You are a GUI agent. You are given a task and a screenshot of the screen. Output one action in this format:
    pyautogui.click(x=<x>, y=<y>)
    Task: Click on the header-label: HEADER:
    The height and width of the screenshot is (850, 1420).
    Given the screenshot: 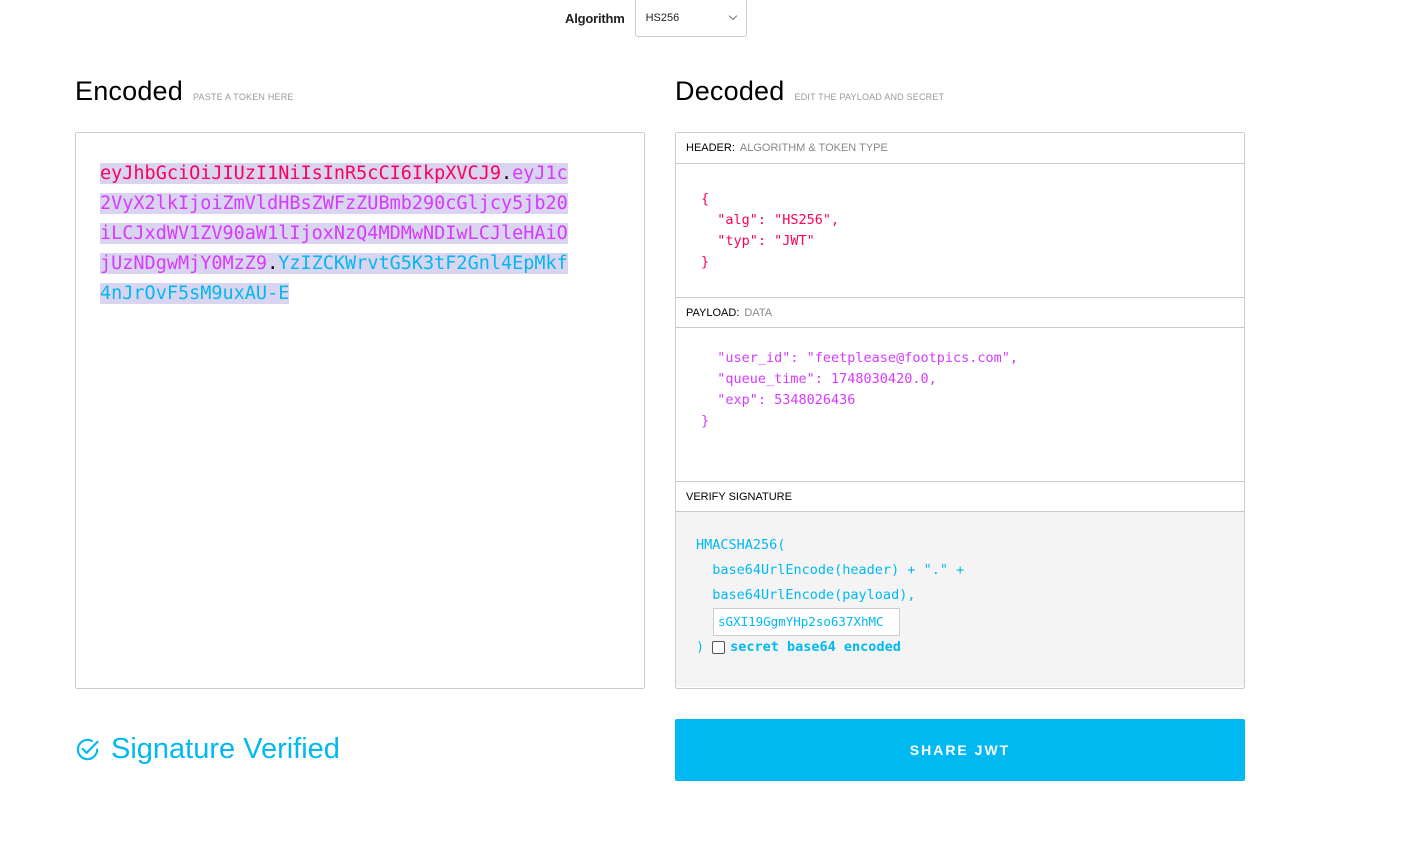 What is the action you would take?
    pyautogui.click(x=710, y=148)
    